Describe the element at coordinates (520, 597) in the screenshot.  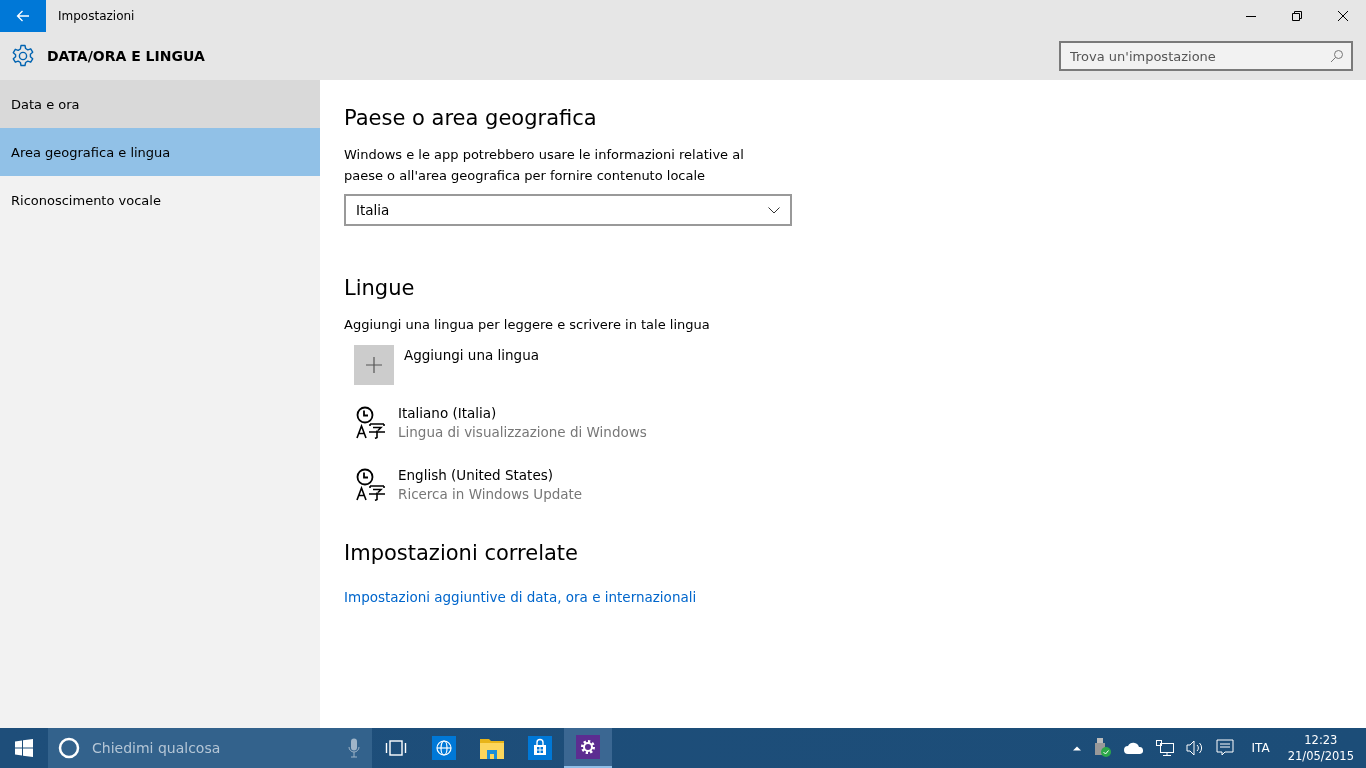
I see `related-settings-link: Impostazioni aggiuntive di data, ora e internazionali` at that location.